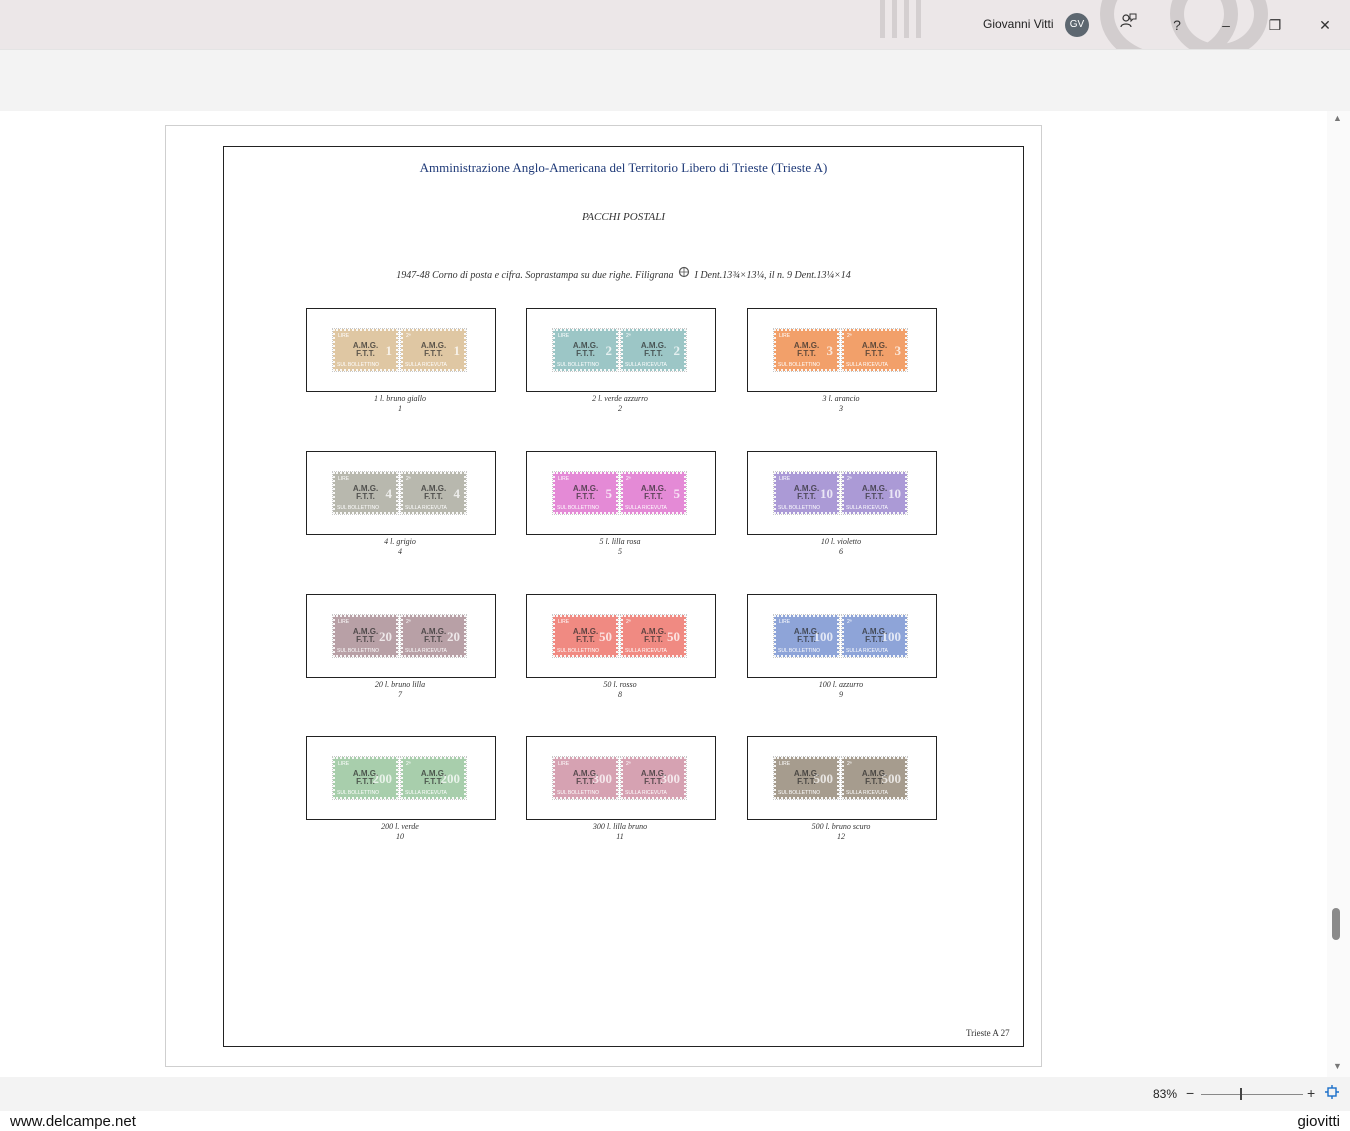 This screenshot has width=1350, height=1131. Describe the element at coordinates (620, 684) in the screenshot. I see `stamp-description: 50 l. rosso` at that location.